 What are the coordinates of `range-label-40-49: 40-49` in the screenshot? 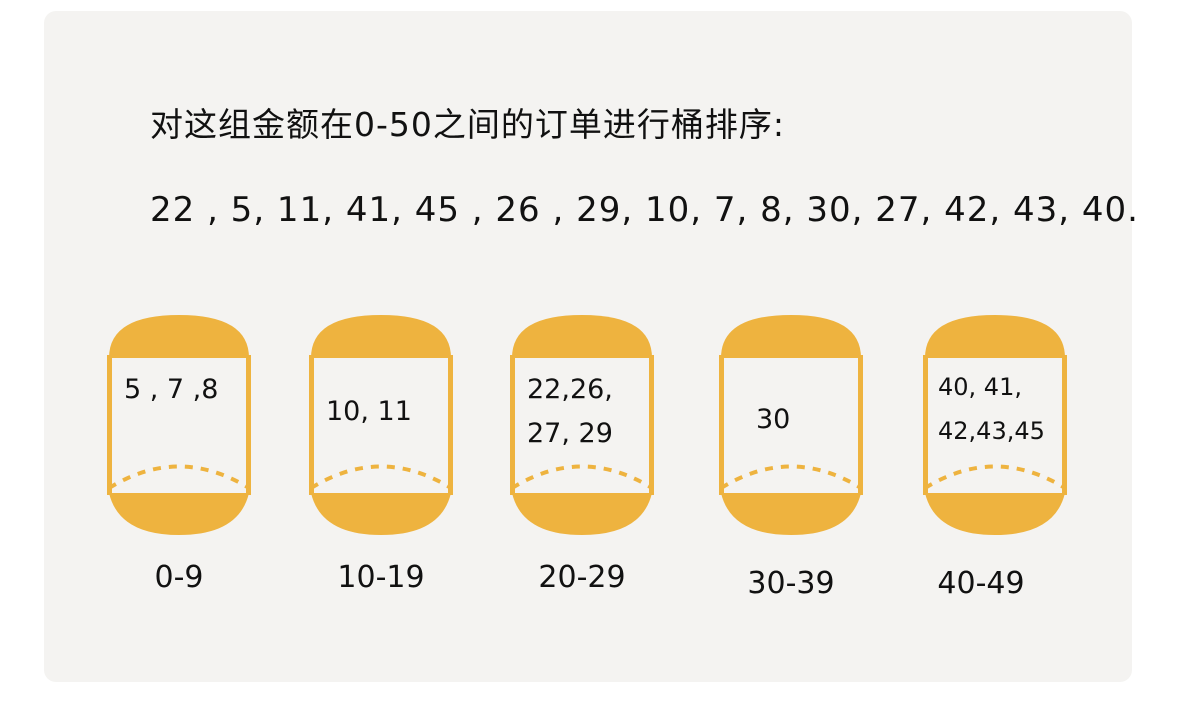 It's located at (981, 583).